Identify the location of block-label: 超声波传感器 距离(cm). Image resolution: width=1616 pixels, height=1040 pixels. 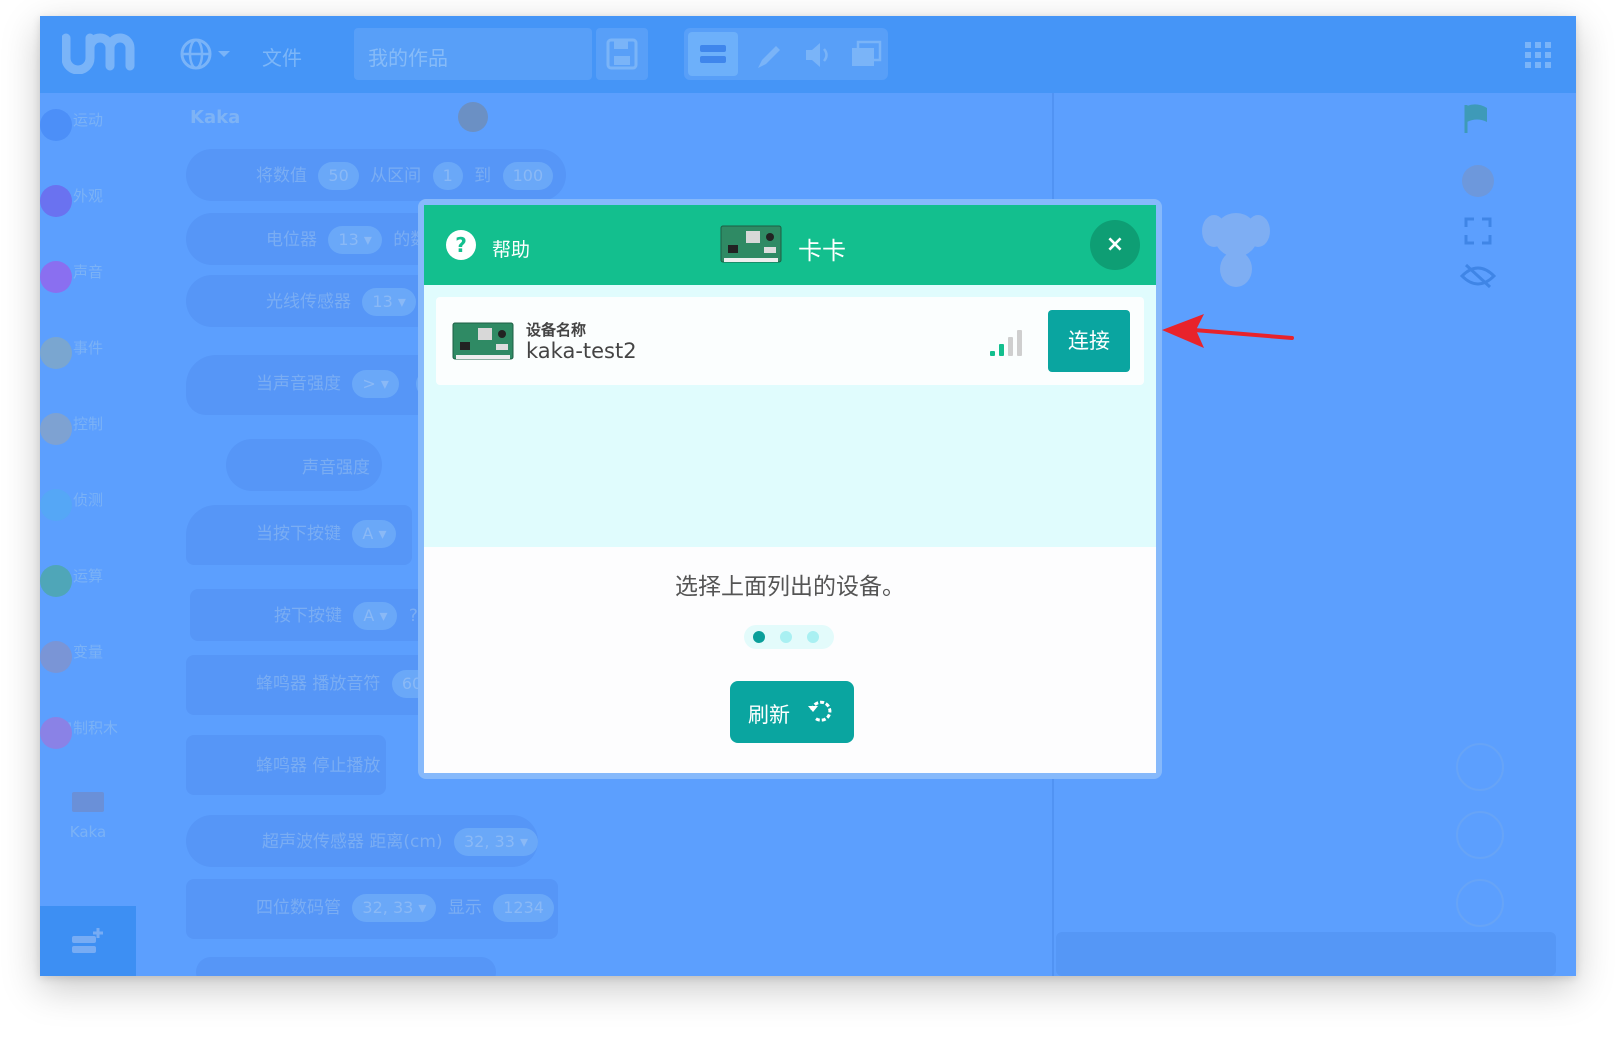
(352, 842).